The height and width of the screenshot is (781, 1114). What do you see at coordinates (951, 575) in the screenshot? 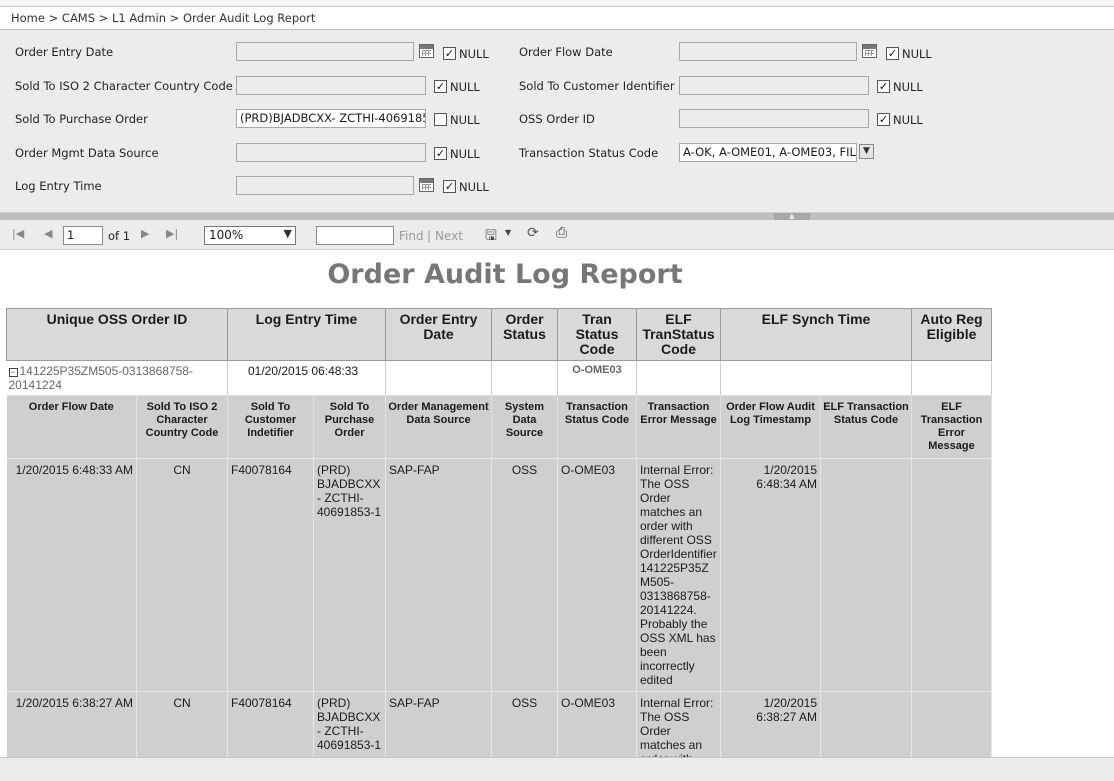
I see `elf-error-cell` at bounding box center [951, 575].